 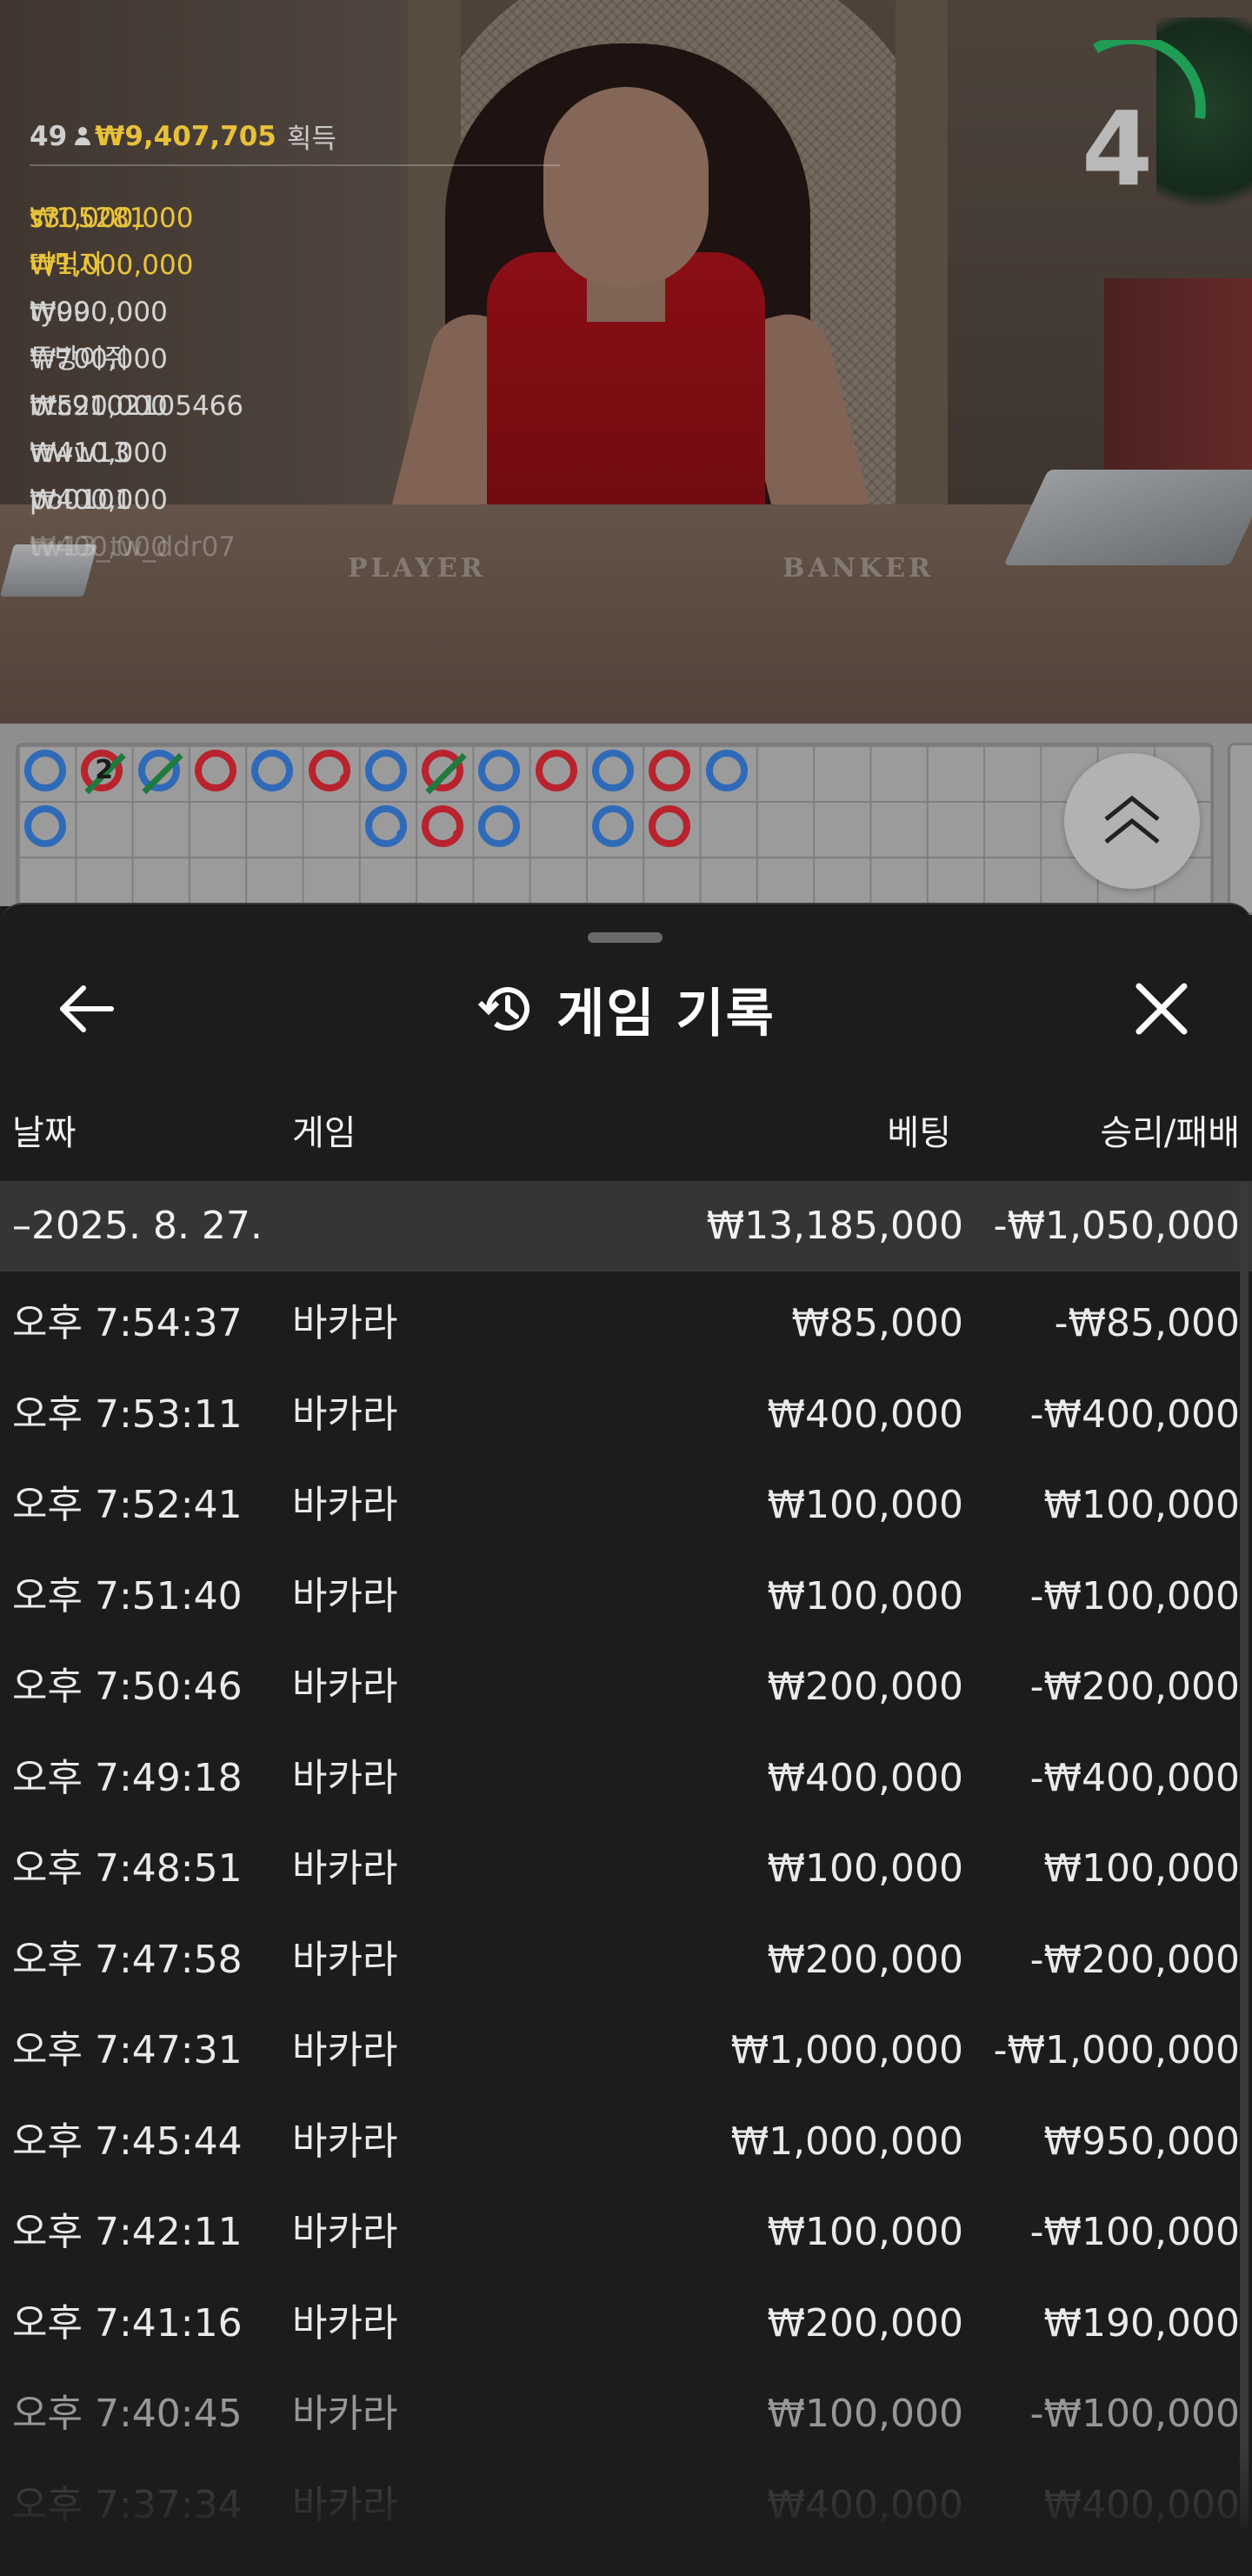 I want to click on banker-bead: 2, so click(x=102, y=770).